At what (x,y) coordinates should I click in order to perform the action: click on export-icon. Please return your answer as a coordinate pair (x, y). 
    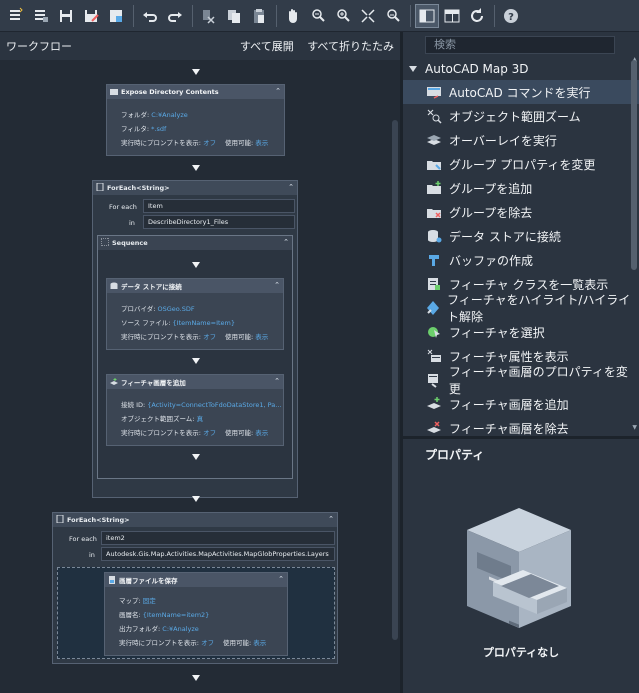
    Looking at the image, I should click on (116, 16).